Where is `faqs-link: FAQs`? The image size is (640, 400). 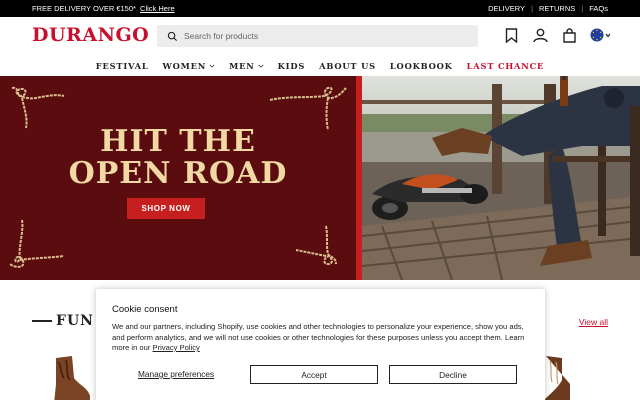 faqs-link: FAQs is located at coordinates (595, 8).